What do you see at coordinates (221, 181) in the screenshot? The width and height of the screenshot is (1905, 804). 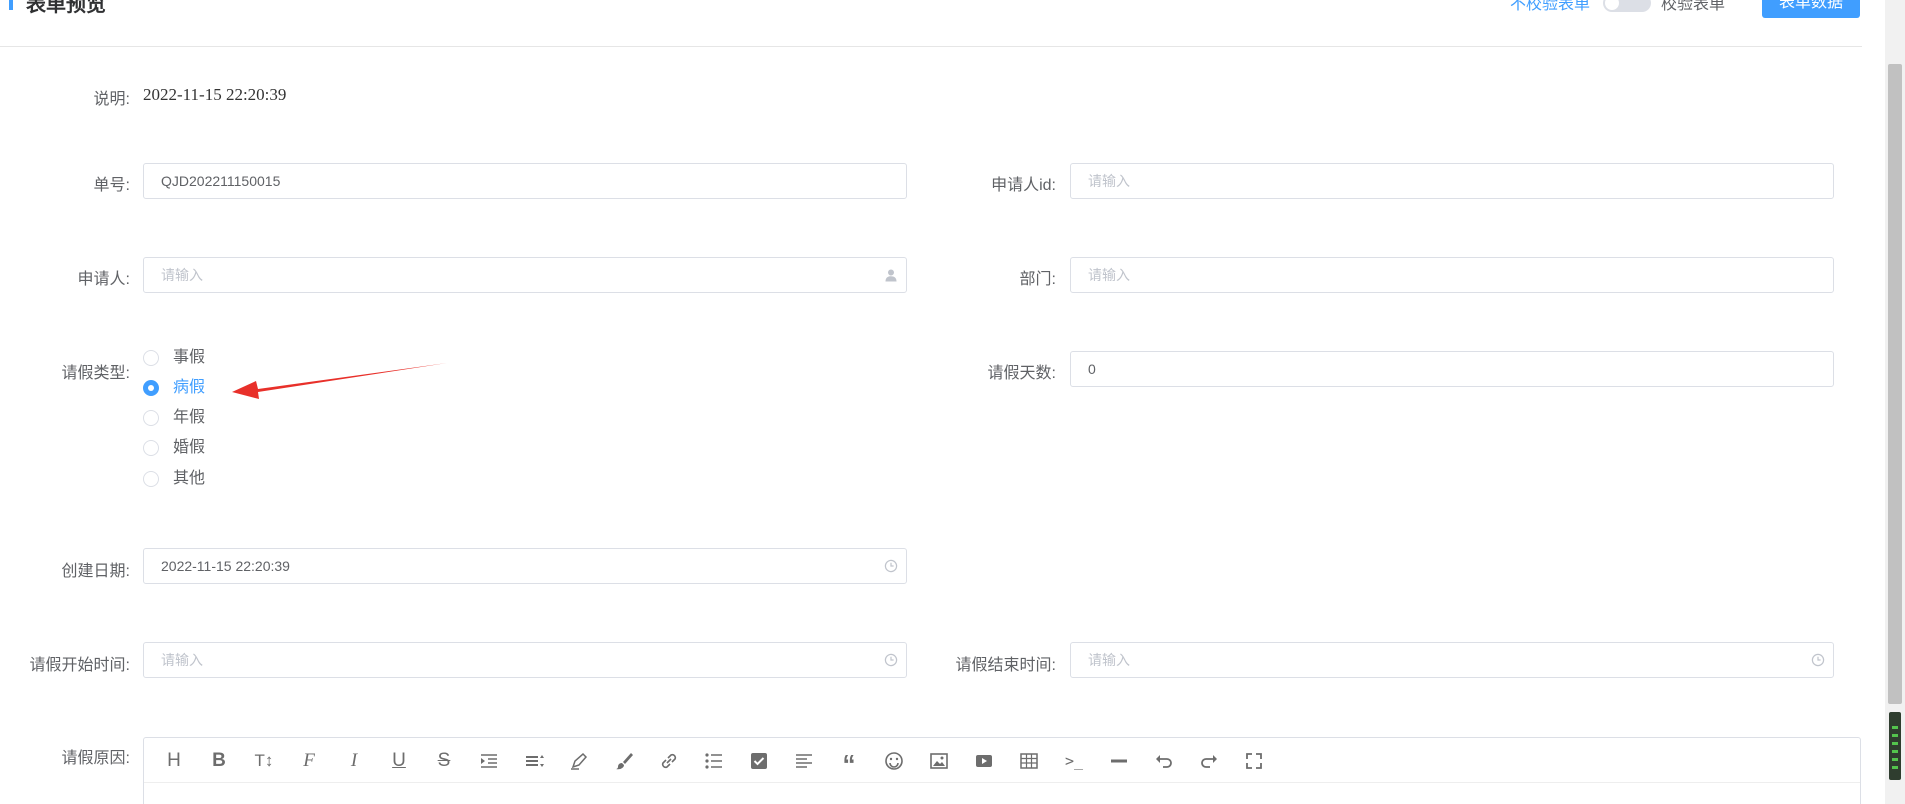 I see `order-no-value: QJD202211150015` at bounding box center [221, 181].